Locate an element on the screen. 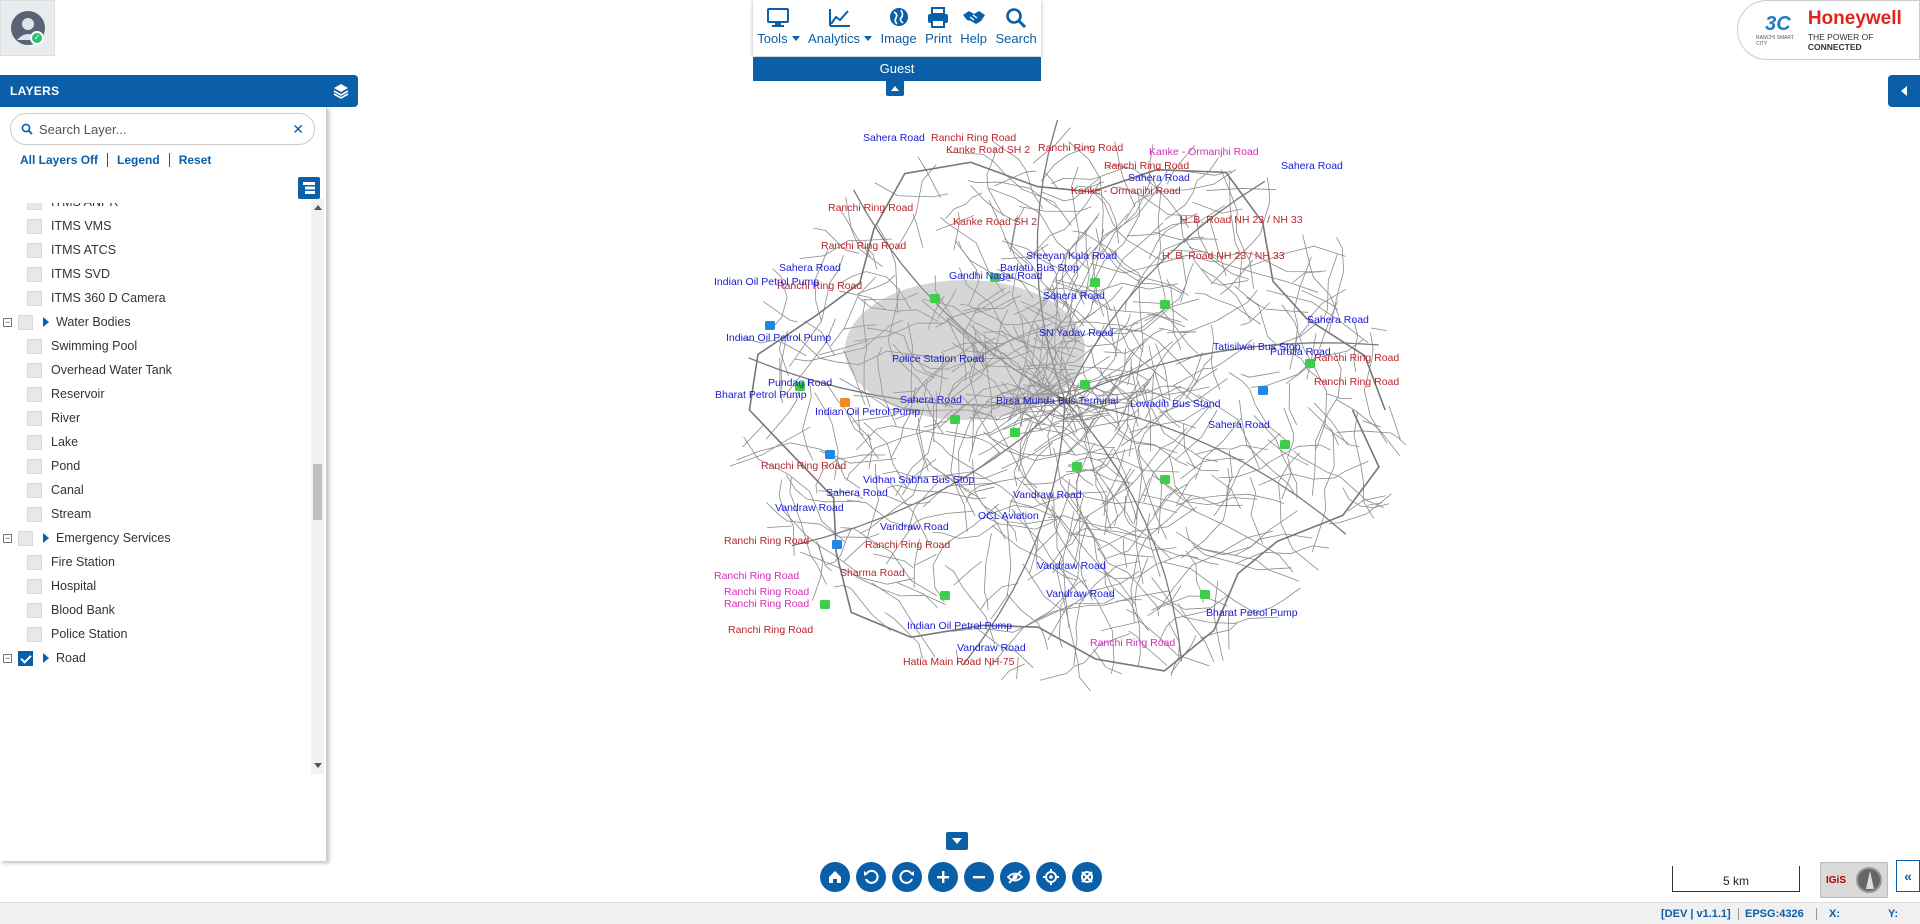  map-road-label: Ranchi Ring Road is located at coordinates (908, 545).